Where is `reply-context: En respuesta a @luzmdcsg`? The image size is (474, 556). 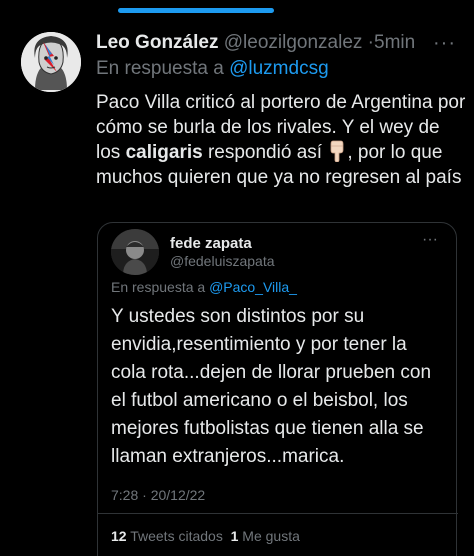
reply-context: En respuesta a @luzmdcsg is located at coordinates (212, 69).